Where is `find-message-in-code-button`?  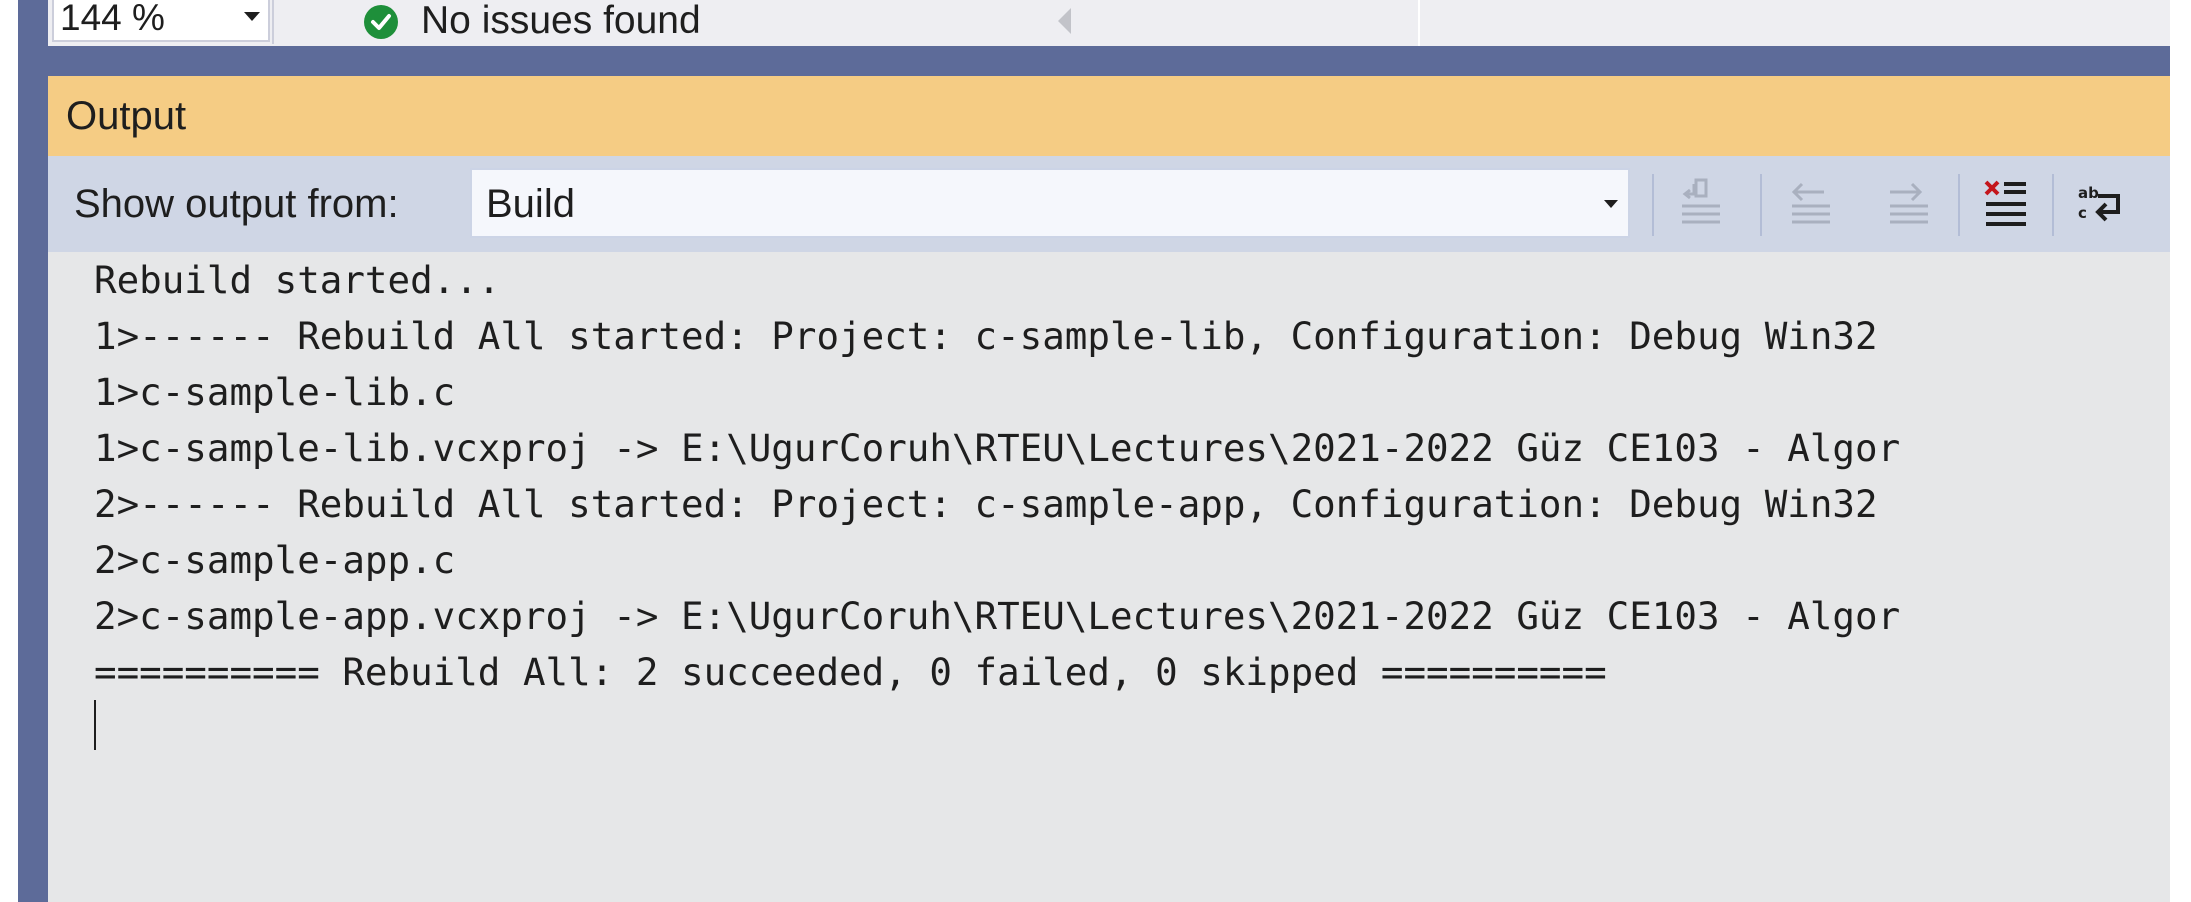 find-message-in-code-button is located at coordinates (1701, 203).